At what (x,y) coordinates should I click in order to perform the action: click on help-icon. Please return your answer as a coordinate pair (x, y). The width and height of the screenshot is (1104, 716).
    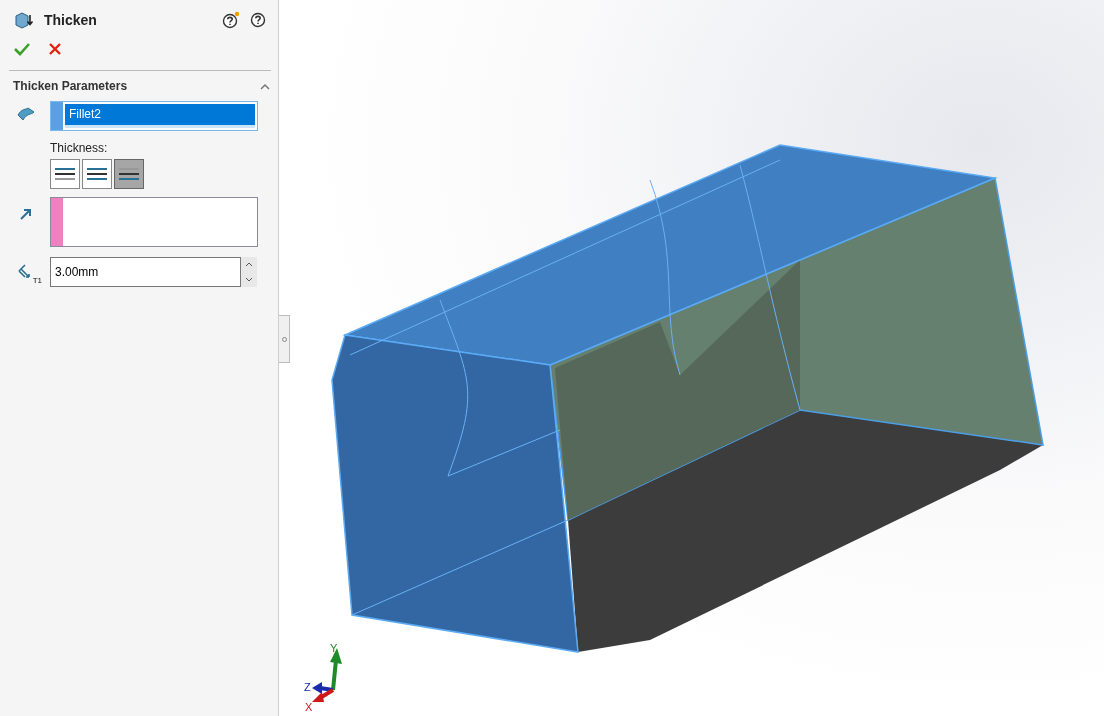
    Looking at the image, I should click on (258, 20).